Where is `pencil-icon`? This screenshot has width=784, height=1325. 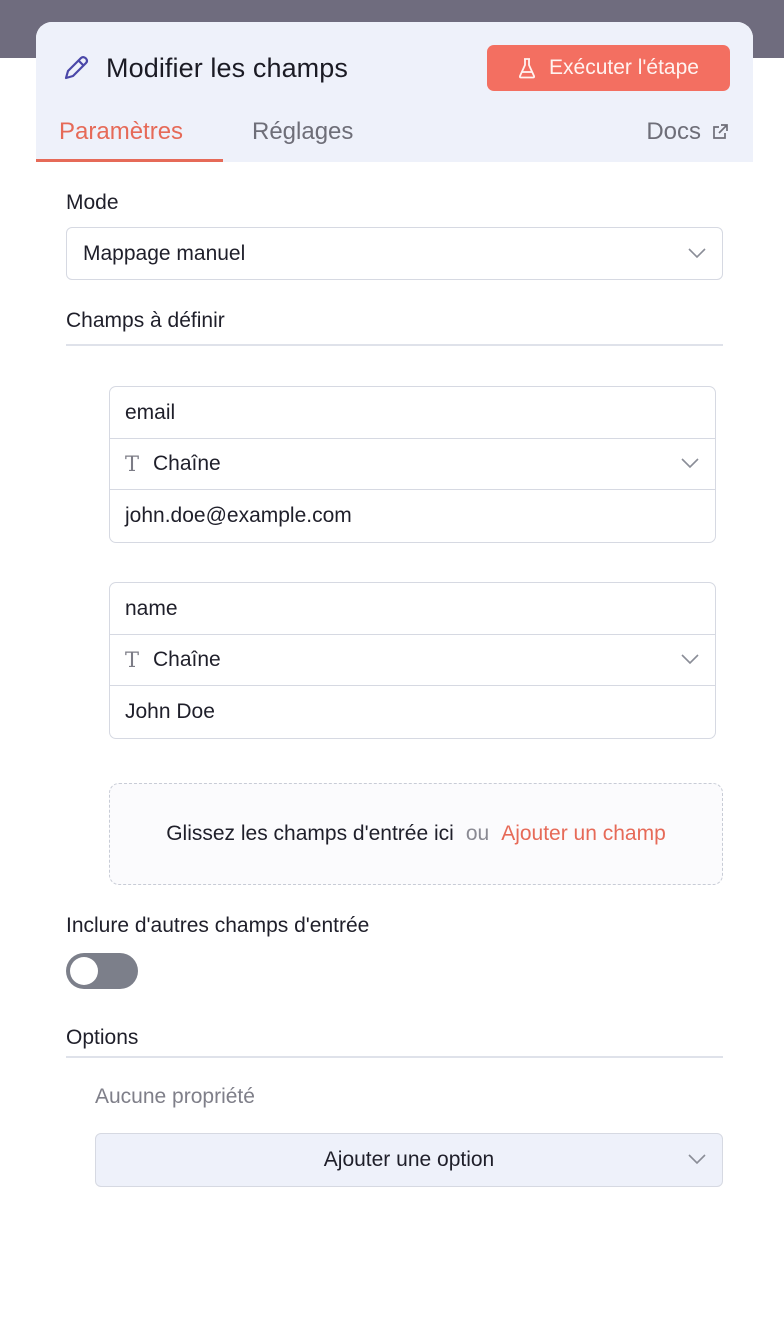 pencil-icon is located at coordinates (76, 68).